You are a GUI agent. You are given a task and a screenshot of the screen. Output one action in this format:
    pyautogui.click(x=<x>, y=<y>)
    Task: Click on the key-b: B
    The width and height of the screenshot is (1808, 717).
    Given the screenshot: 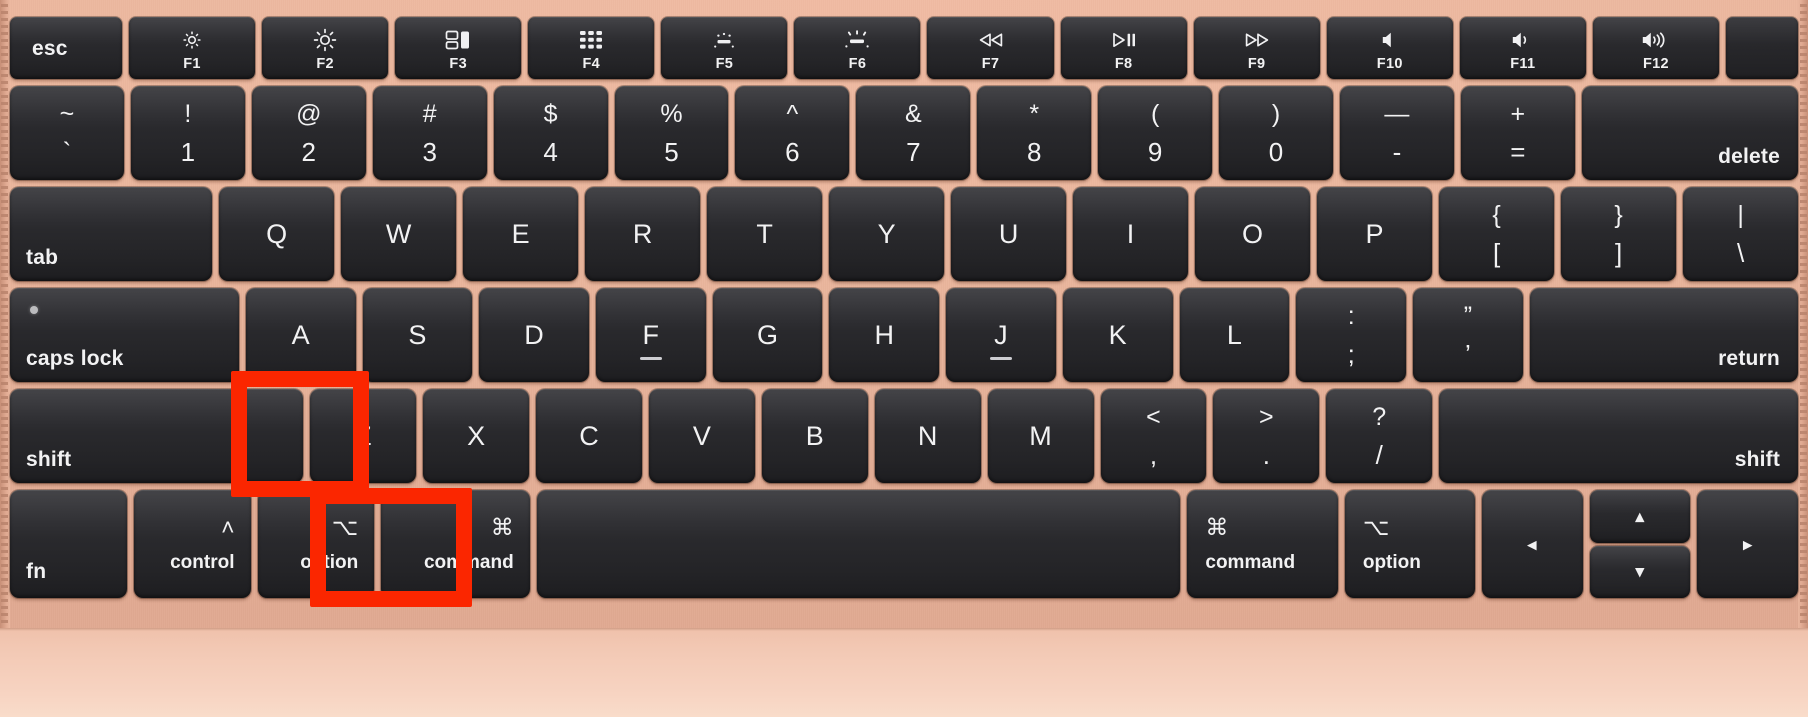 What is the action you would take?
    pyautogui.click(x=814, y=436)
    